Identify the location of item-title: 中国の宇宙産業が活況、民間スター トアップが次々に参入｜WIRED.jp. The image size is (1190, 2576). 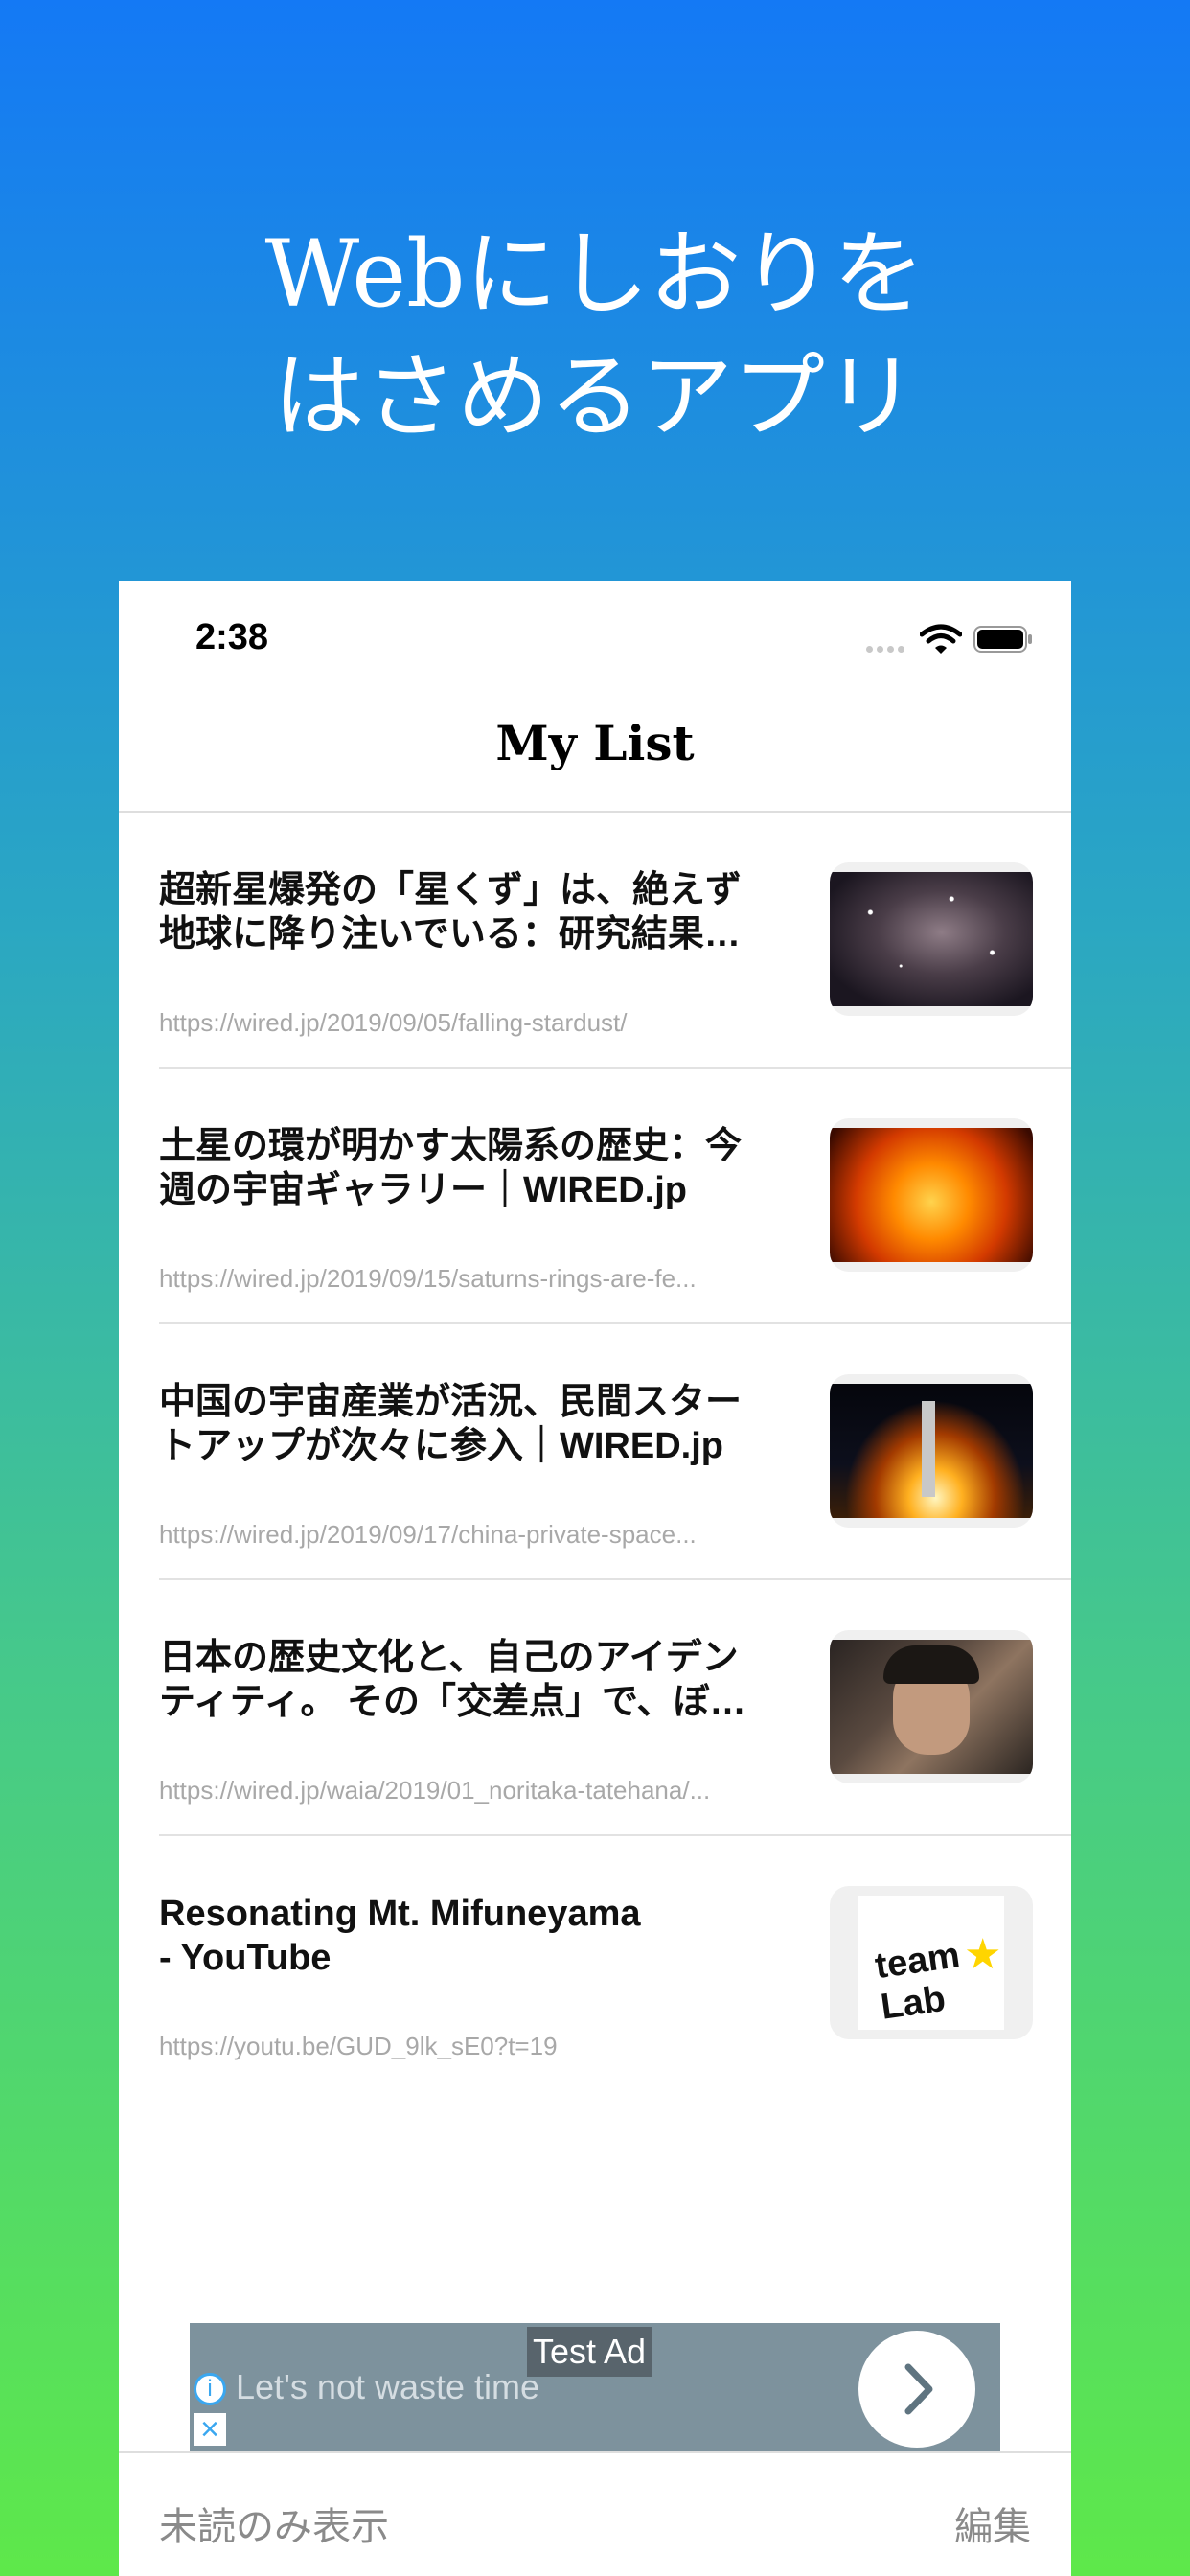
(451, 1424).